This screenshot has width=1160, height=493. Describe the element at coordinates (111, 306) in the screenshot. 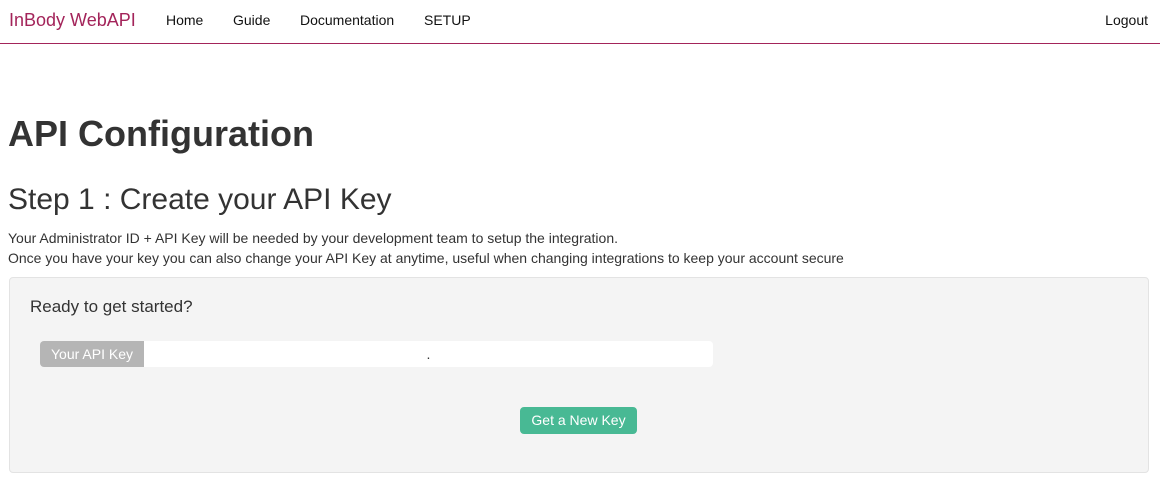

I see `panel-heading: Ready to get started?` at that location.